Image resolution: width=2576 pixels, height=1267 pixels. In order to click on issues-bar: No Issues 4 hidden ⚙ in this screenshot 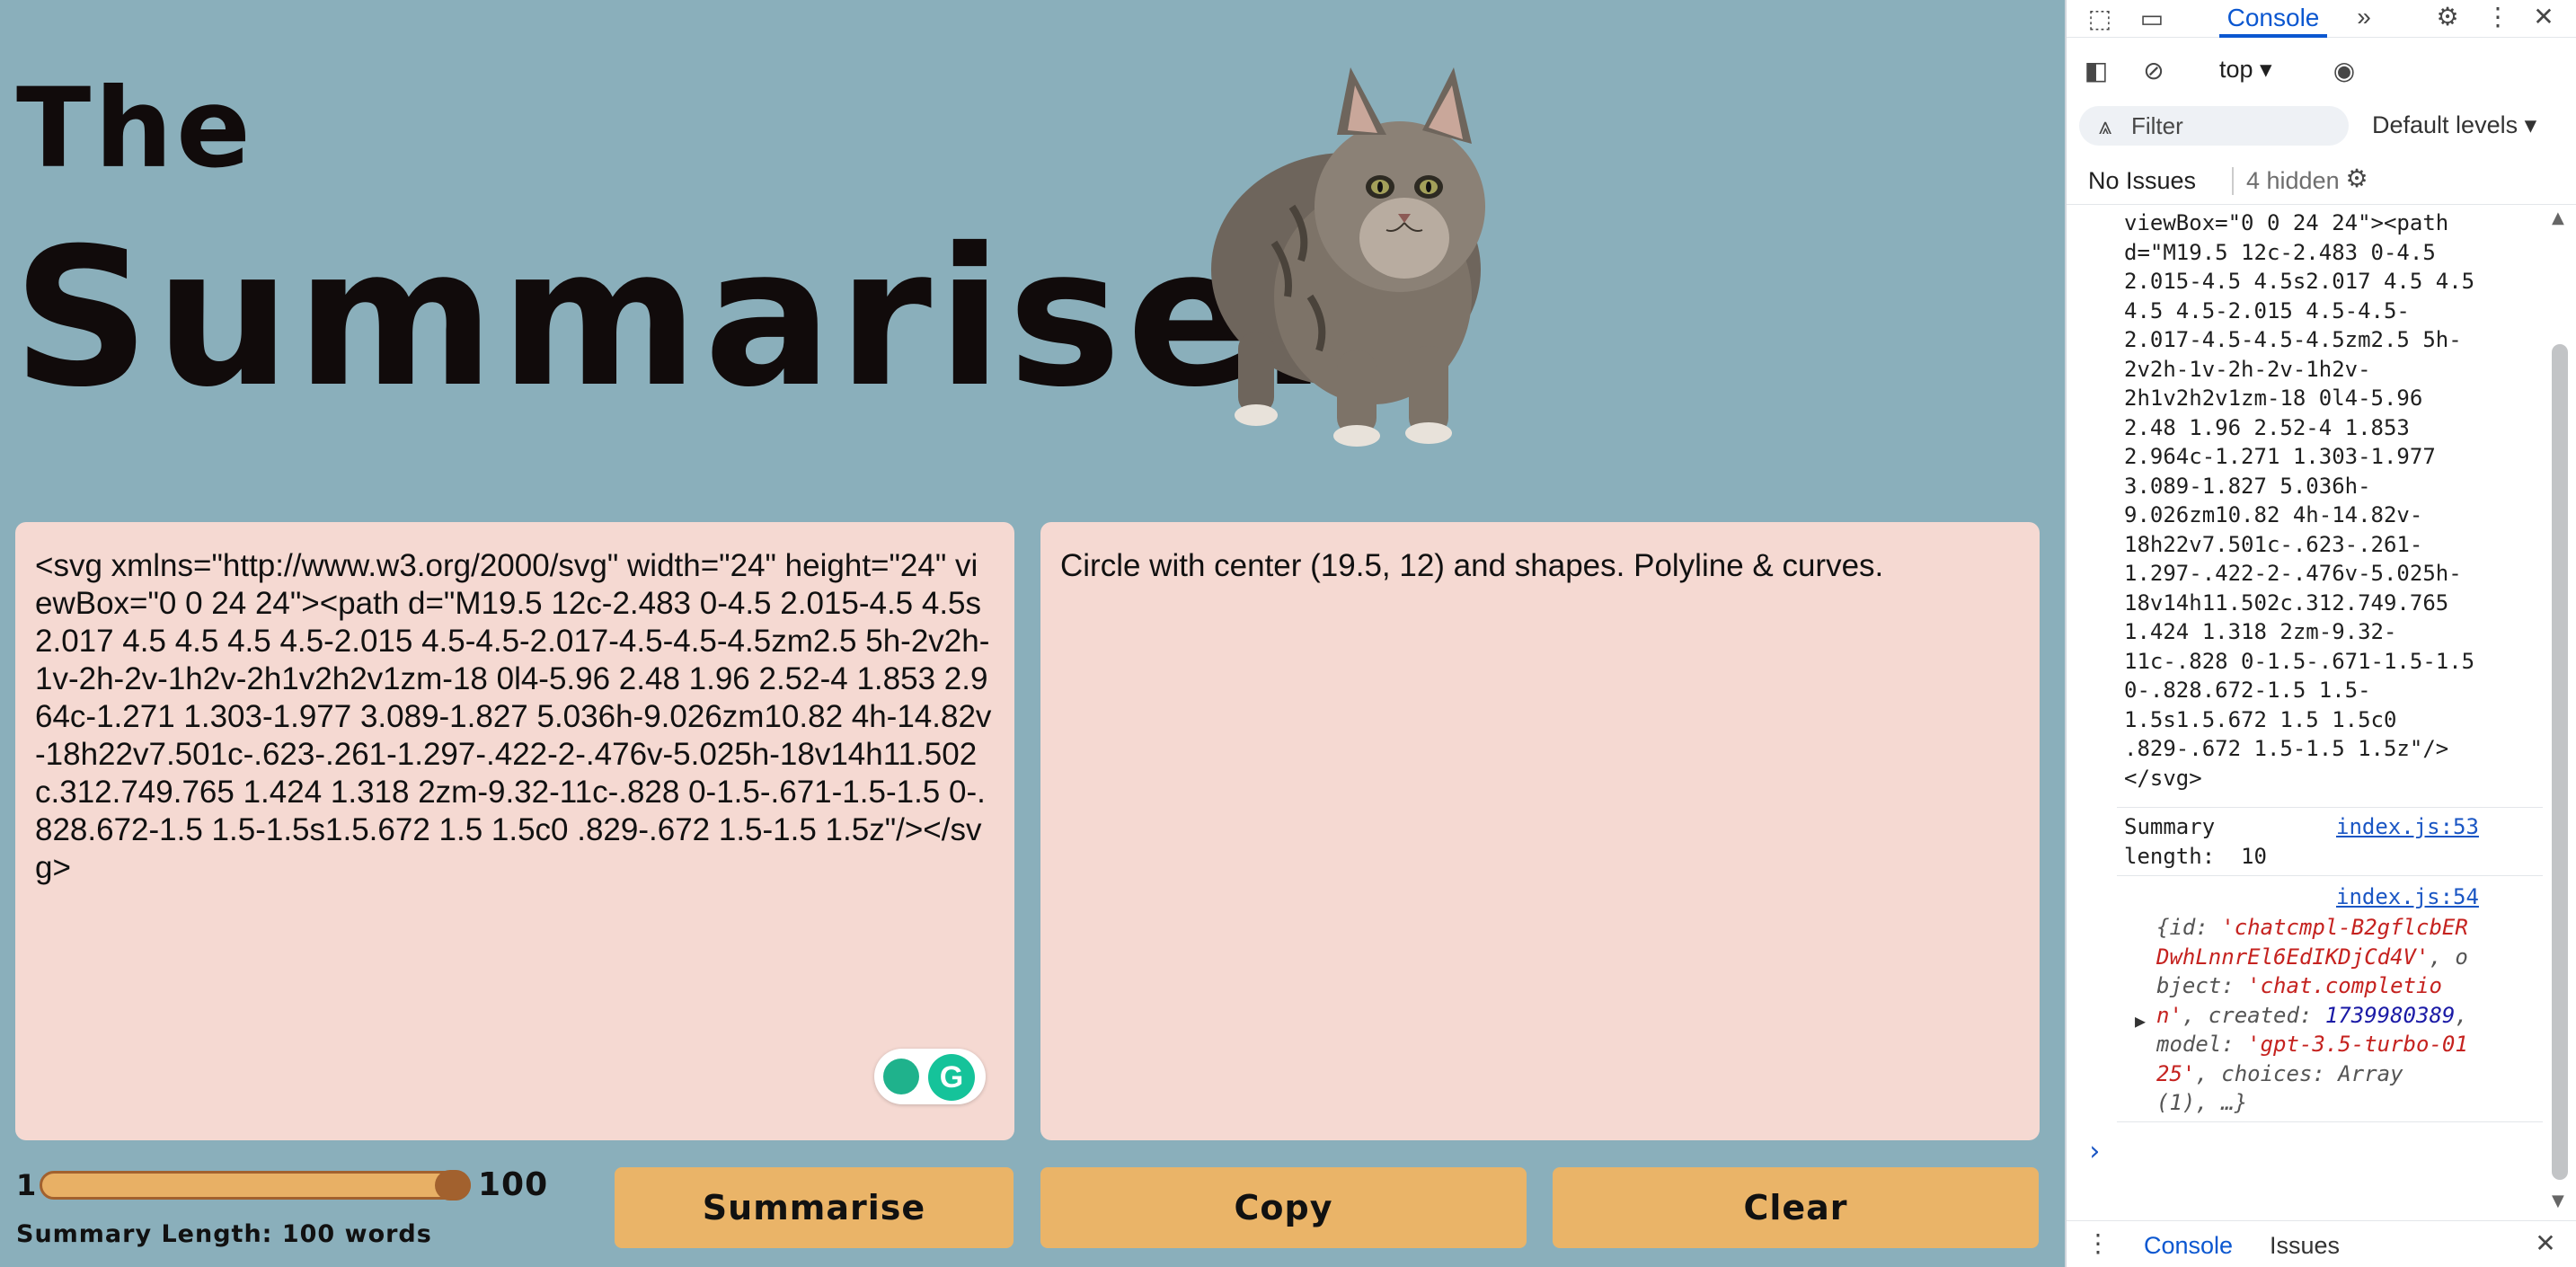, I will do `click(2321, 180)`.